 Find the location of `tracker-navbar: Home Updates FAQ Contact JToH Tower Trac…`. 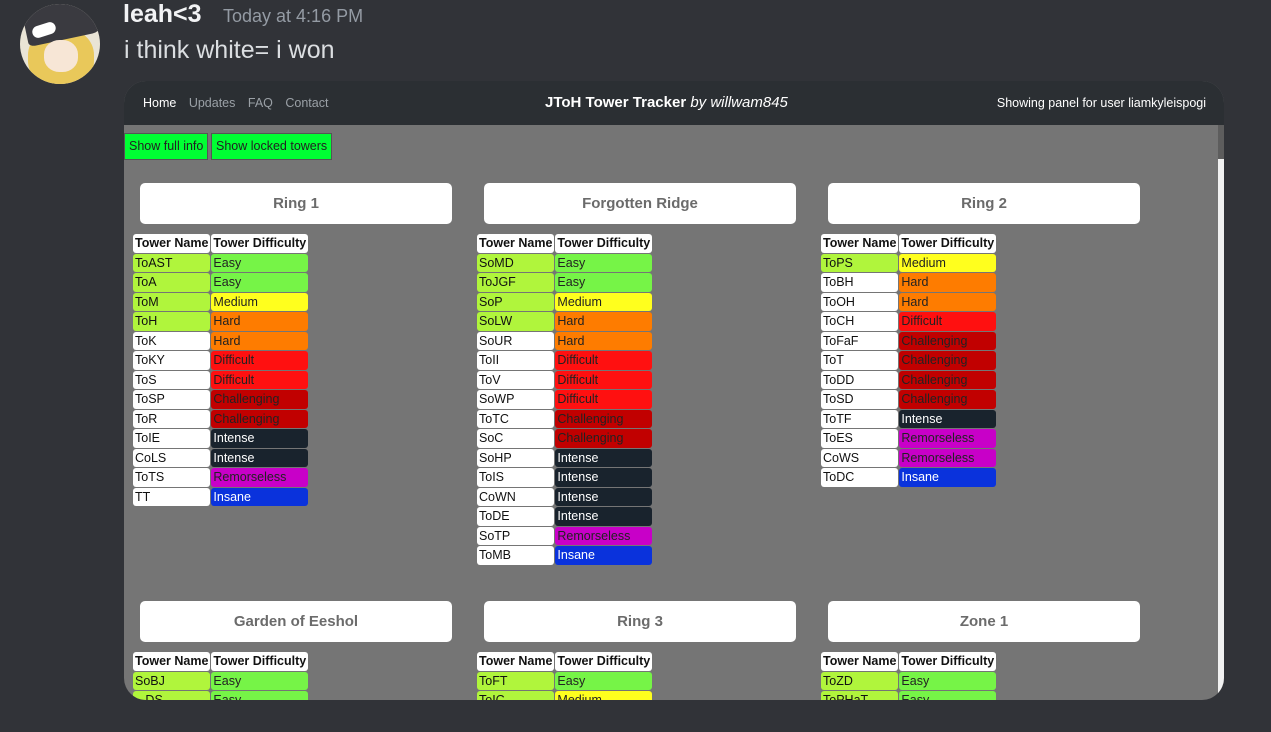

tracker-navbar: Home Updates FAQ Contact JToH Tower Trac… is located at coordinates (674, 103).